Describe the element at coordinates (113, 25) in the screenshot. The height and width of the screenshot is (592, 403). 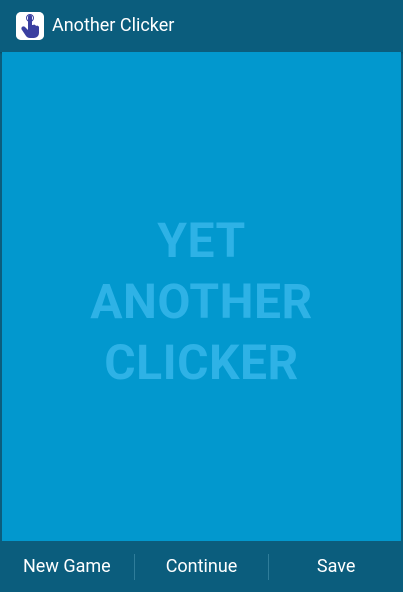
I see `app-title: Another Clicker` at that location.